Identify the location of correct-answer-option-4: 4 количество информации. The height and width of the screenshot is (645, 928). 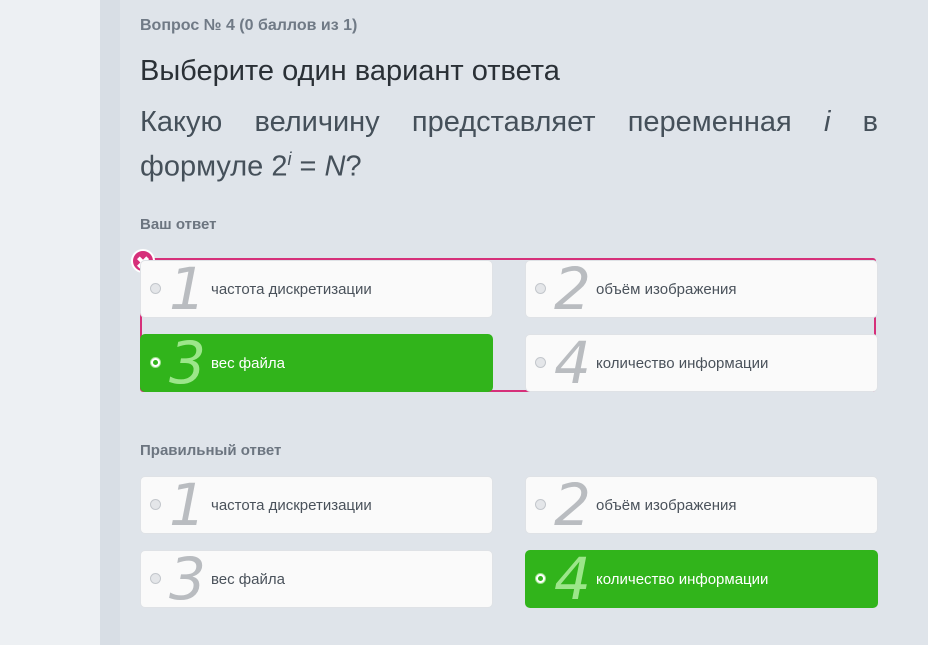
(701, 579).